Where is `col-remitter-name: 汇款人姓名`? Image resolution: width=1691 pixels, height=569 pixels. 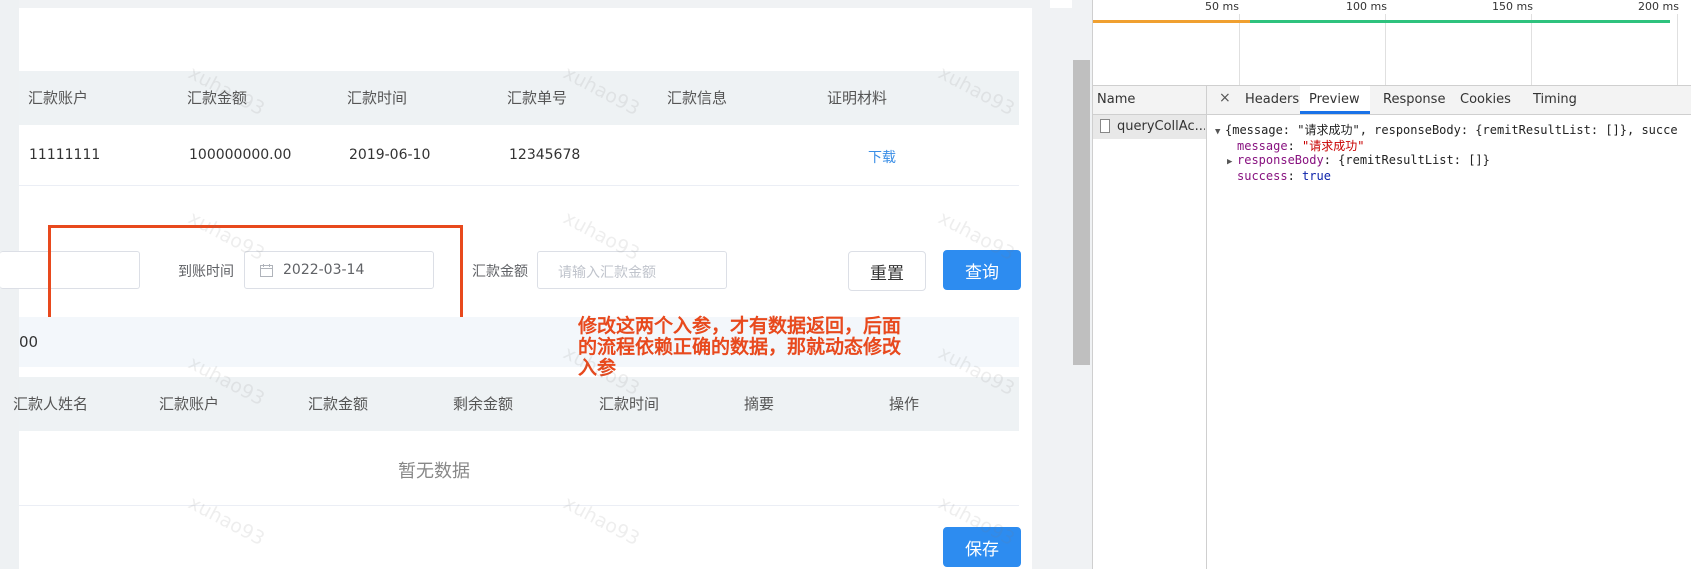
col-remitter-name: 汇款人姓名 is located at coordinates (51, 404).